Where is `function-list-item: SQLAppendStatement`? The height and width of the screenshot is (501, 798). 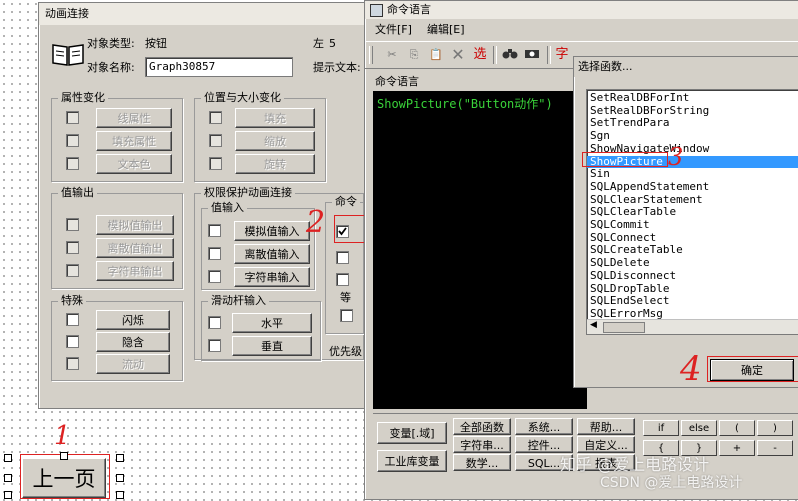 function-list-item: SQLAppendStatement is located at coordinates (692, 187).